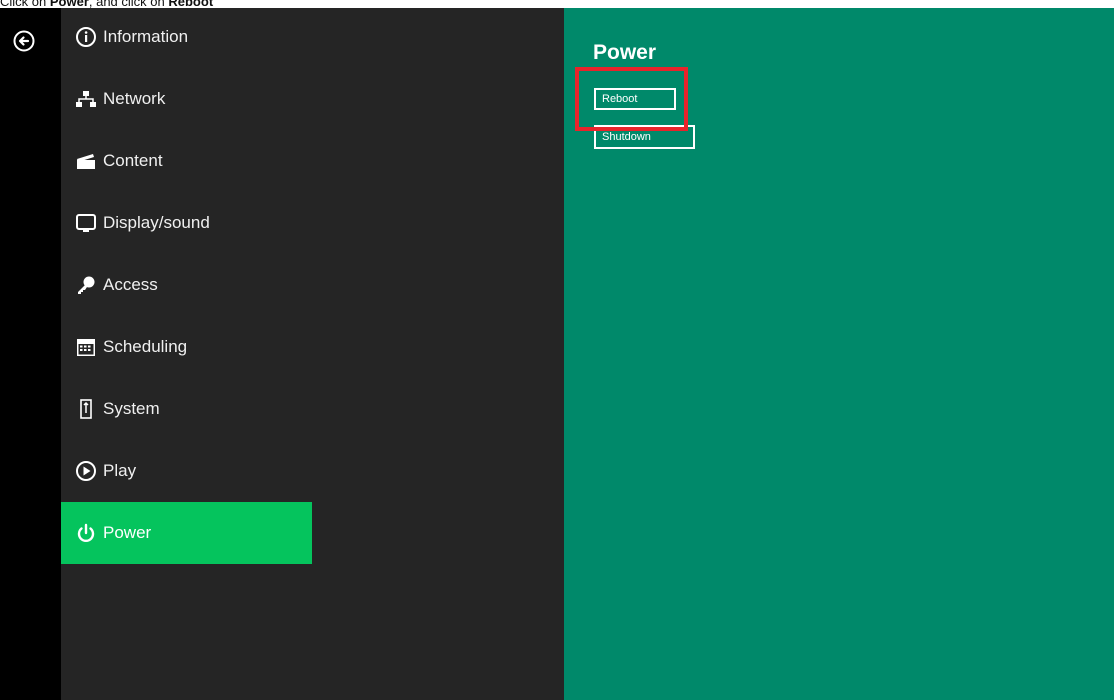 Image resolution: width=1114 pixels, height=700 pixels. What do you see at coordinates (127, 532) in the screenshot?
I see `sidebar-item-label: Power` at bounding box center [127, 532].